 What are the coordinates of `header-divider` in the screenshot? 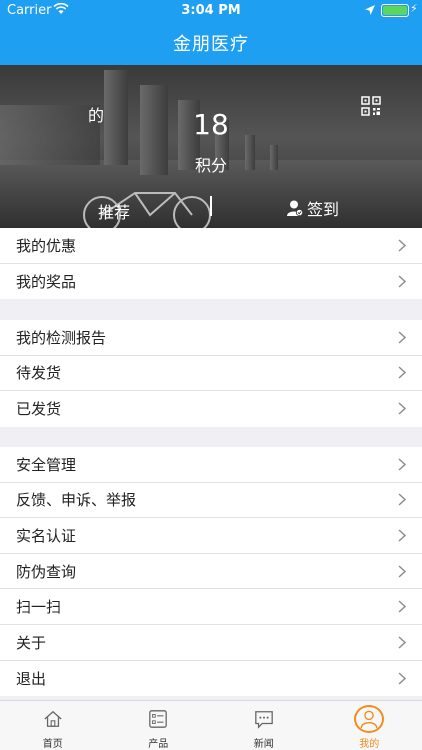 It's located at (211, 206).